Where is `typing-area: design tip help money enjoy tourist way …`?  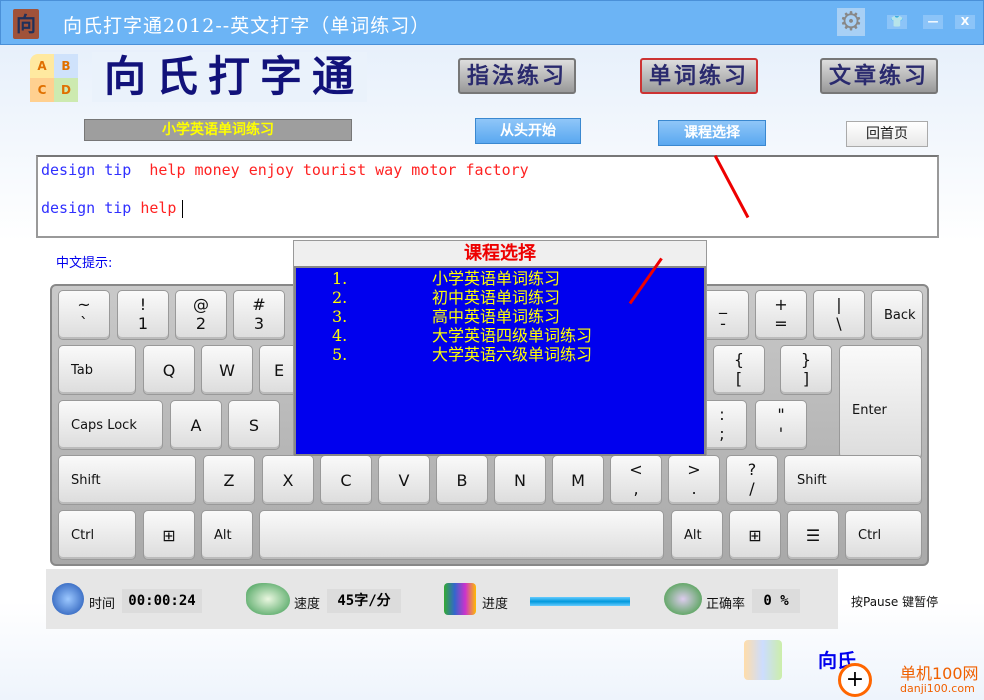
typing-area: design tip help money enjoy tourist way … is located at coordinates (487, 196).